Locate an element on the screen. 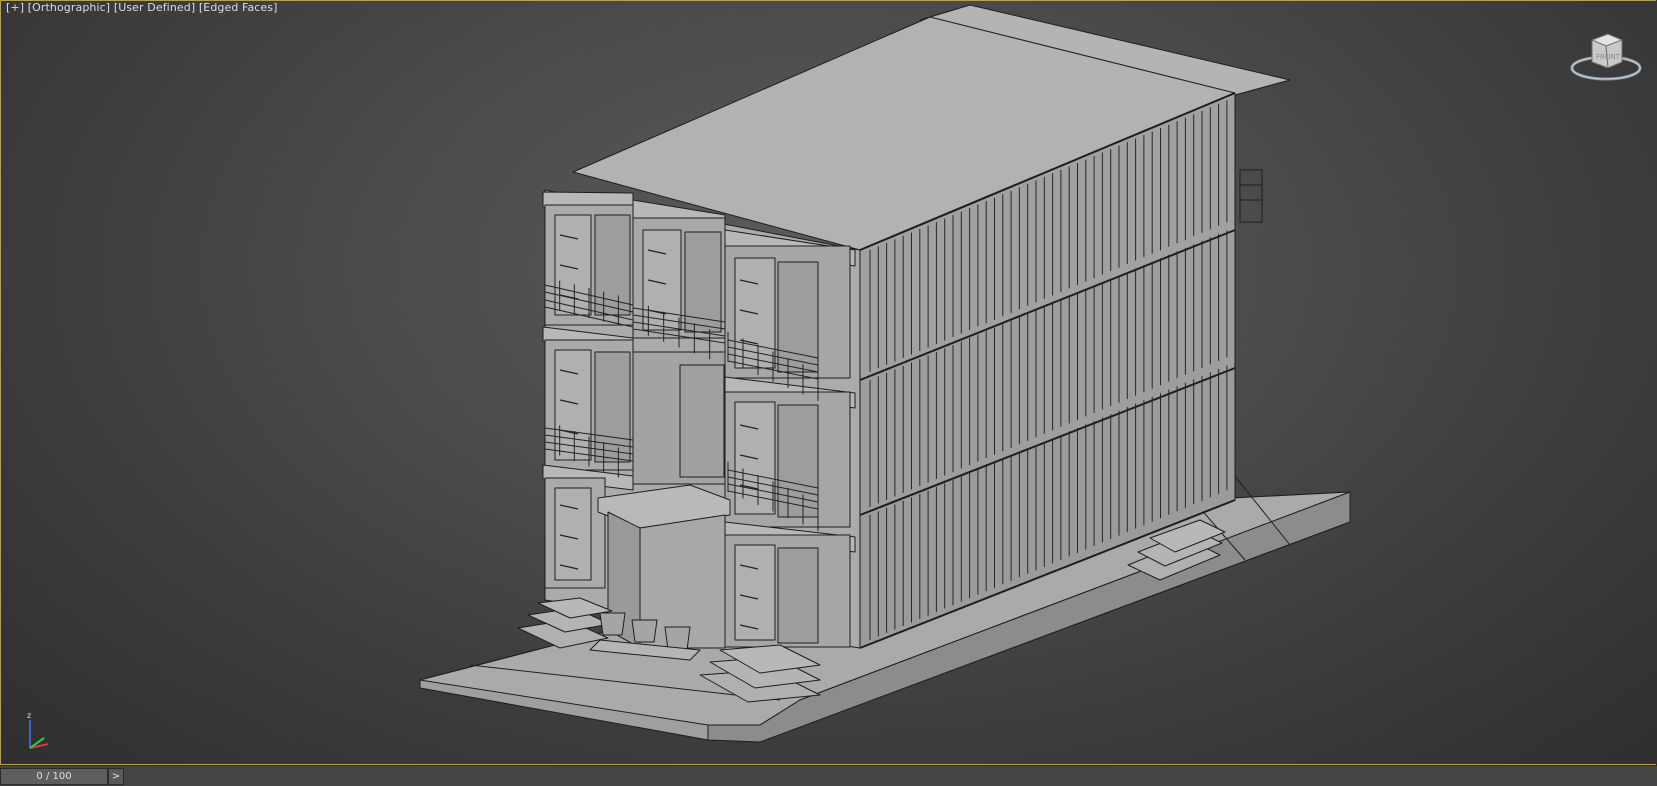  rear-ladder is located at coordinates (1251, 196).